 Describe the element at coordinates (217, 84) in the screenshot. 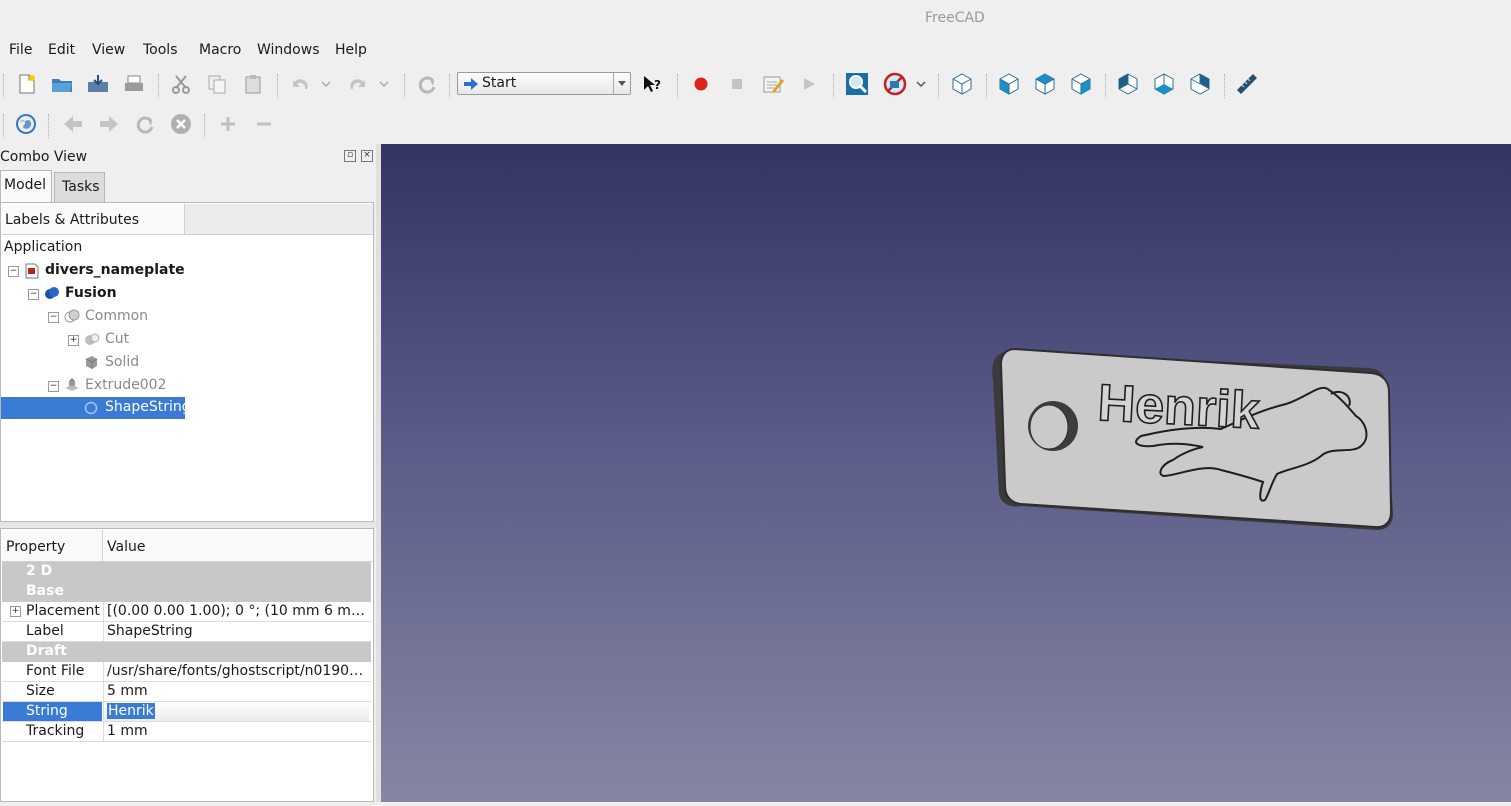

I see `copy-icon` at that location.